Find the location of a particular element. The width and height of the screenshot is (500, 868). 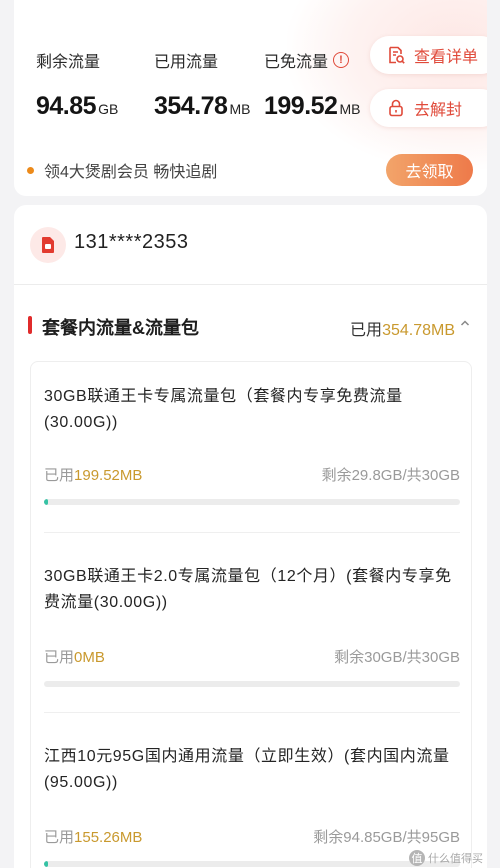

lock-icon is located at coordinates (396, 108).